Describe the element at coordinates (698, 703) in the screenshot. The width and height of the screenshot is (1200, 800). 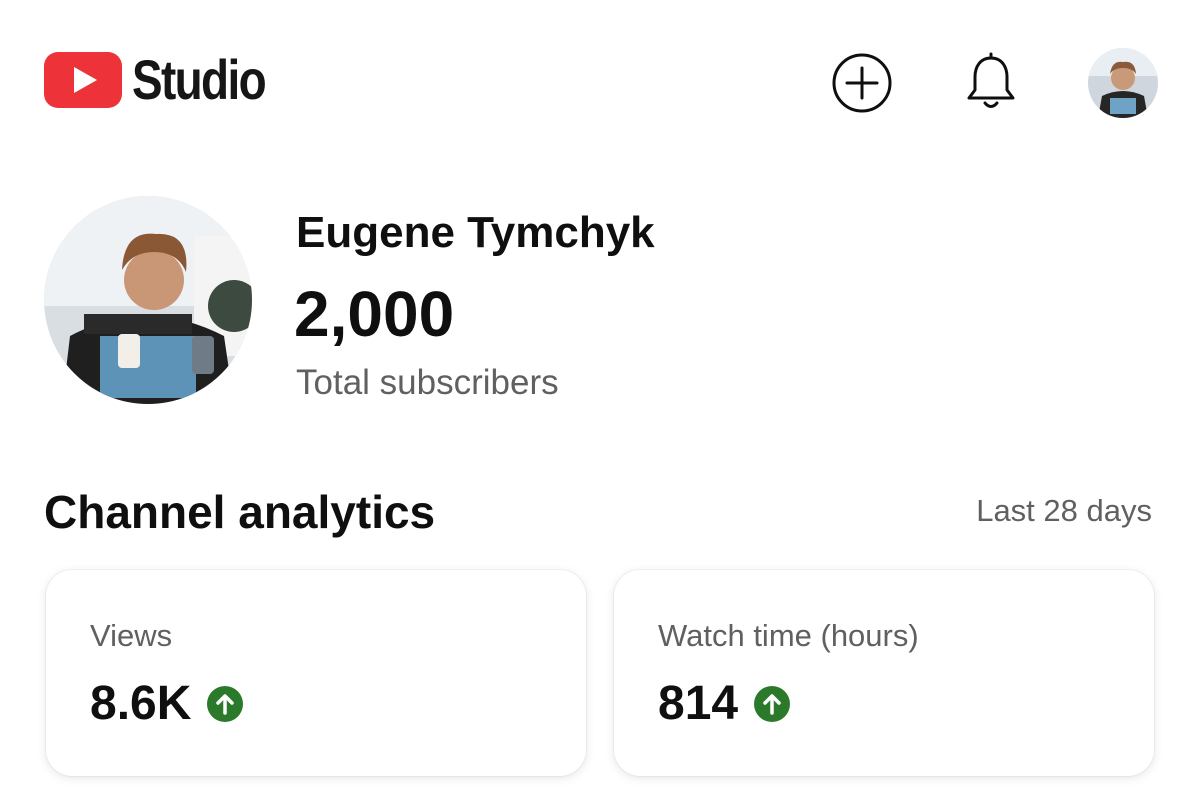
I see `watch-time-value: 814` at that location.